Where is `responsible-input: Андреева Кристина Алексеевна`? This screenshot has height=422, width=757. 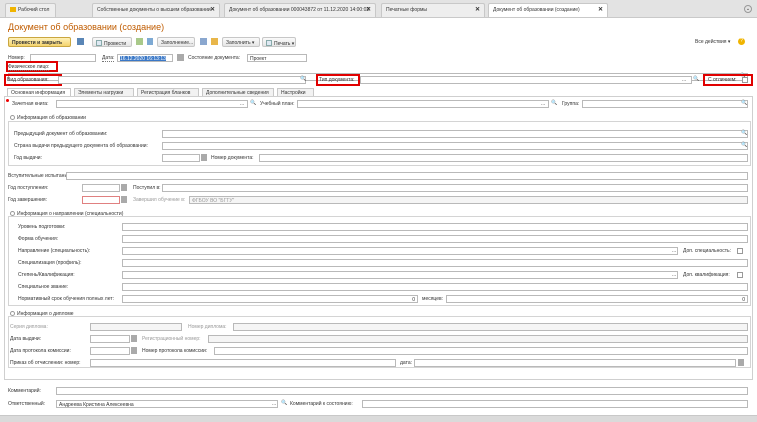
responsible-input: Андреева Кристина Алексеевна is located at coordinates (167, 404).